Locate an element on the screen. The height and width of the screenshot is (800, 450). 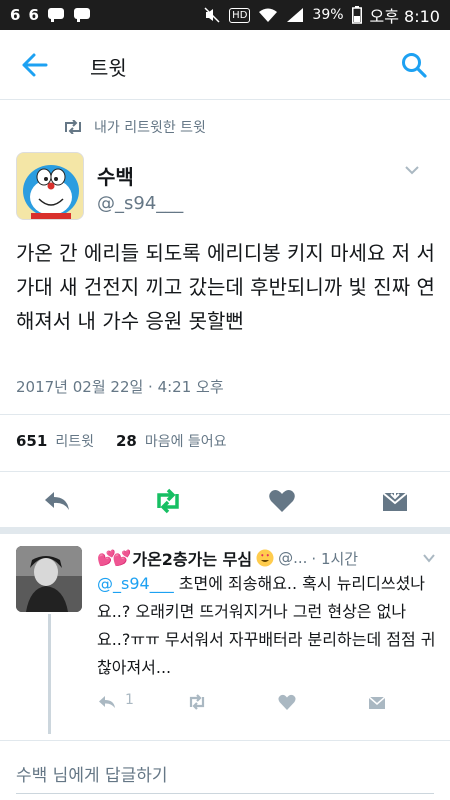
battery-icon is located at coordinates (356, 15).